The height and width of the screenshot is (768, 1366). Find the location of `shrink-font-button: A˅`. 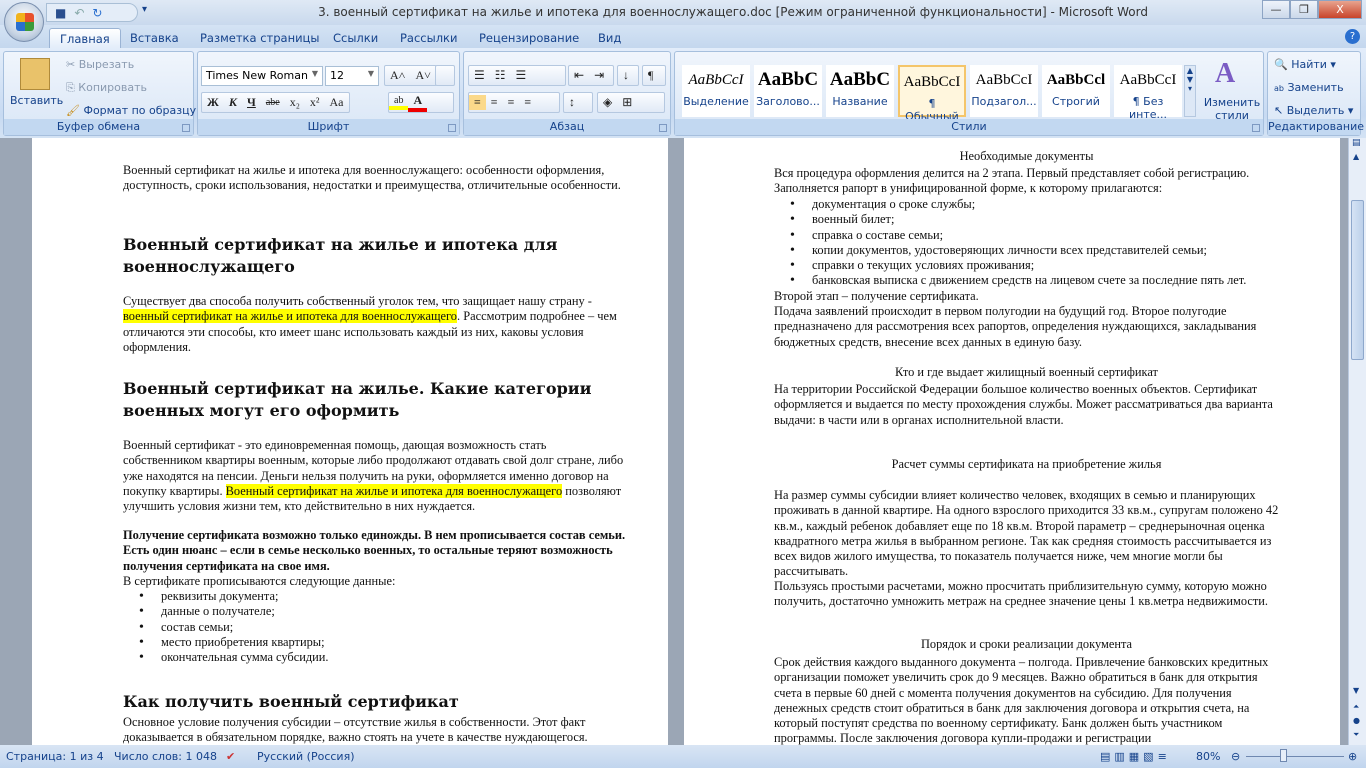

shrink-font-button: A˅ is located at coordinates (422, 75).